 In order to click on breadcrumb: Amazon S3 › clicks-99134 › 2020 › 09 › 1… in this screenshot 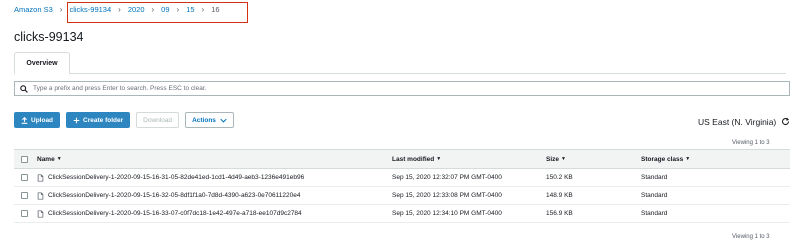, I will do `click(131, 12)`.